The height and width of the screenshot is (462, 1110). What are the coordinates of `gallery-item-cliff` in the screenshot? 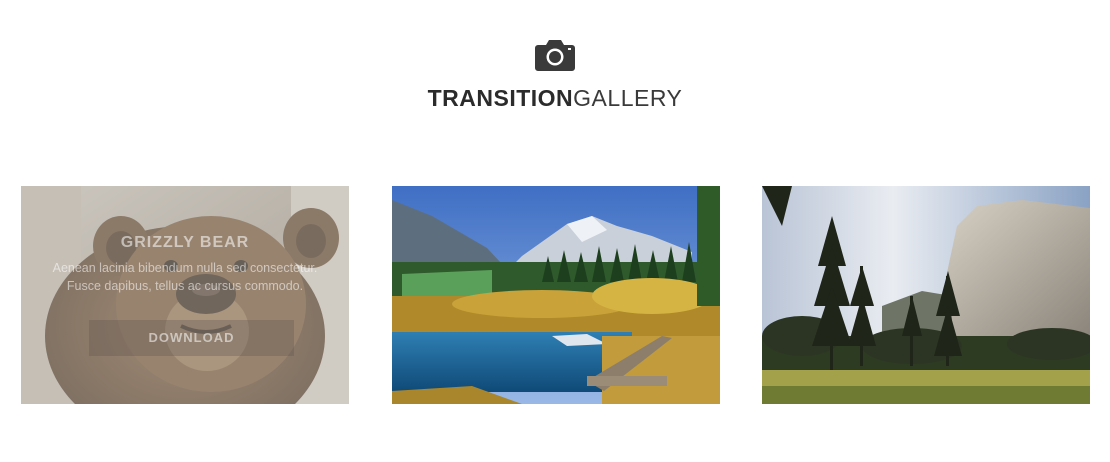 It's located at (926, 295).